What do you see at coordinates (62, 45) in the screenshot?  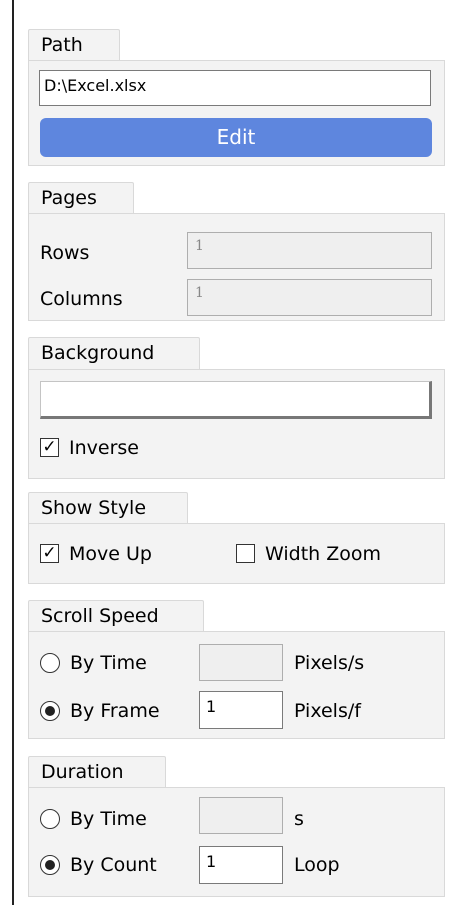 I see `tab-path-label: Path` at bounding box center [62, 45].